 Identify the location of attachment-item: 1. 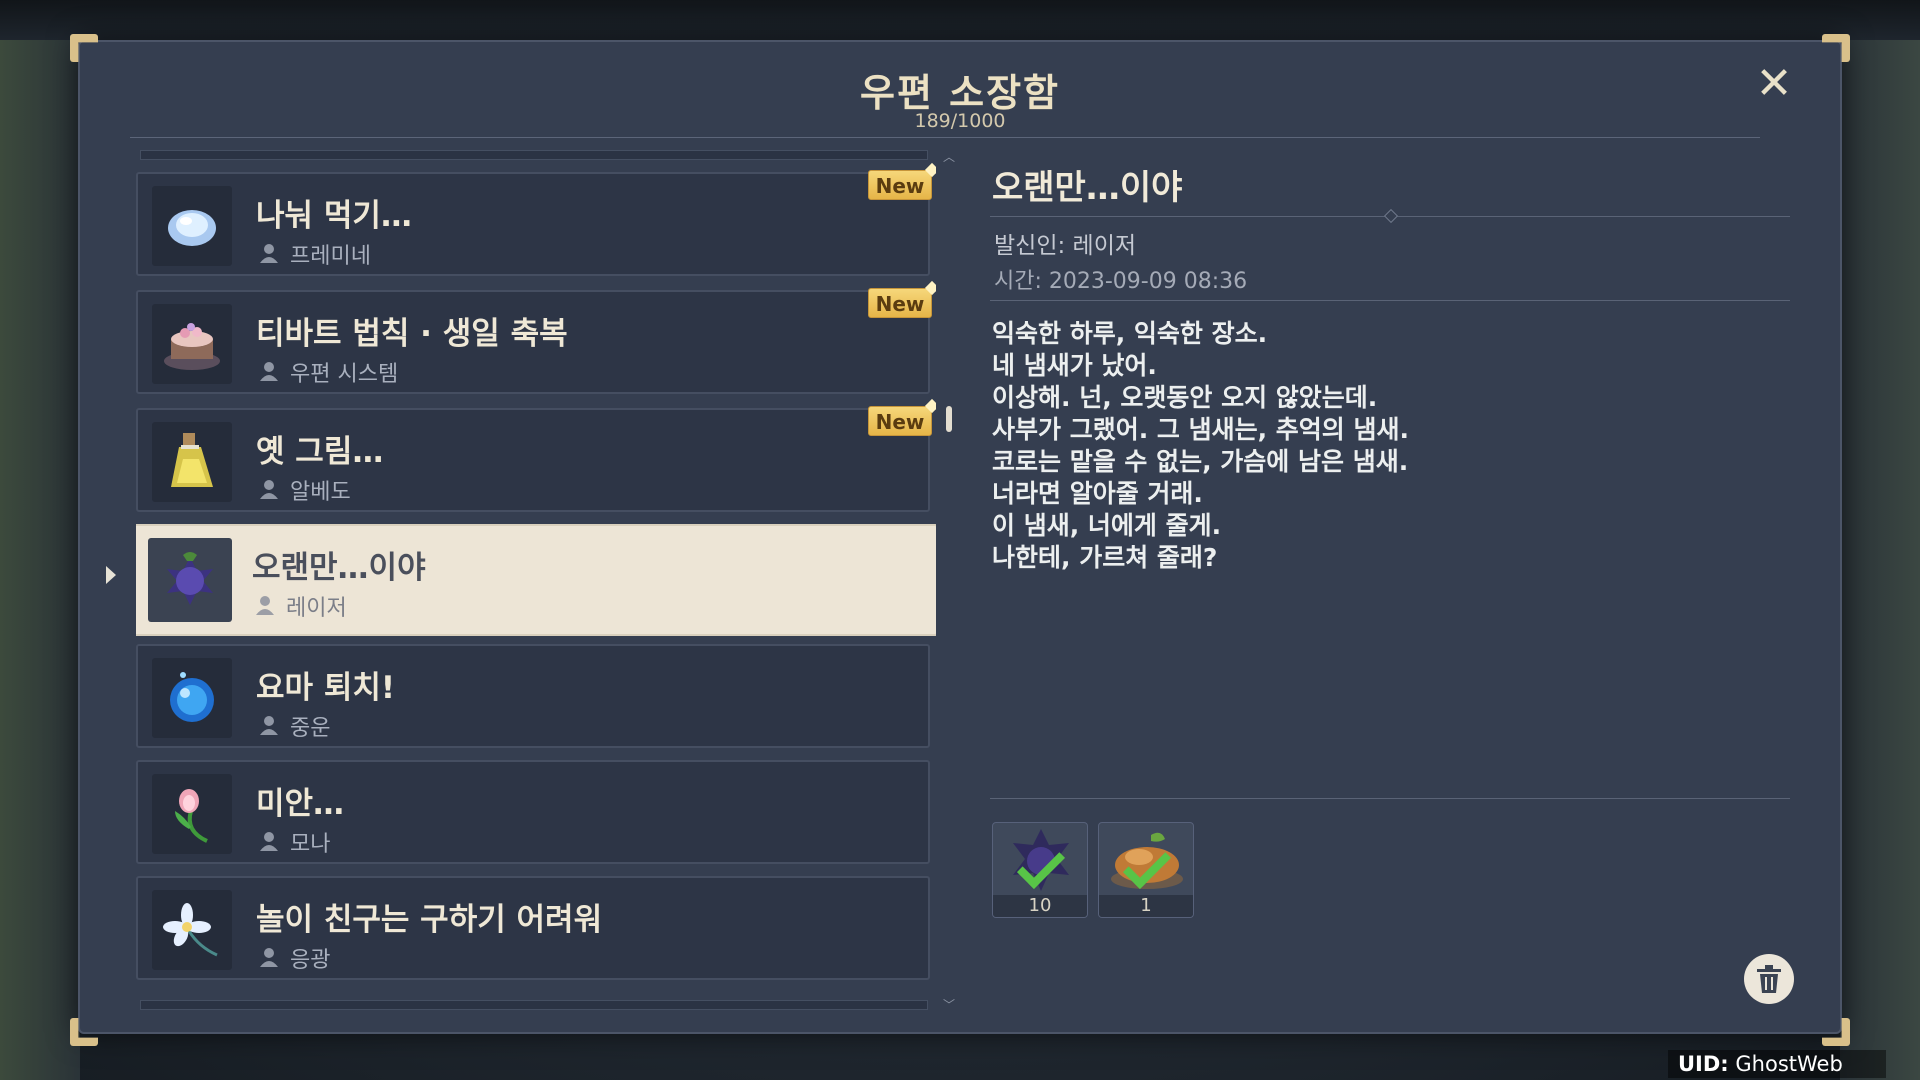
(1146, 870).